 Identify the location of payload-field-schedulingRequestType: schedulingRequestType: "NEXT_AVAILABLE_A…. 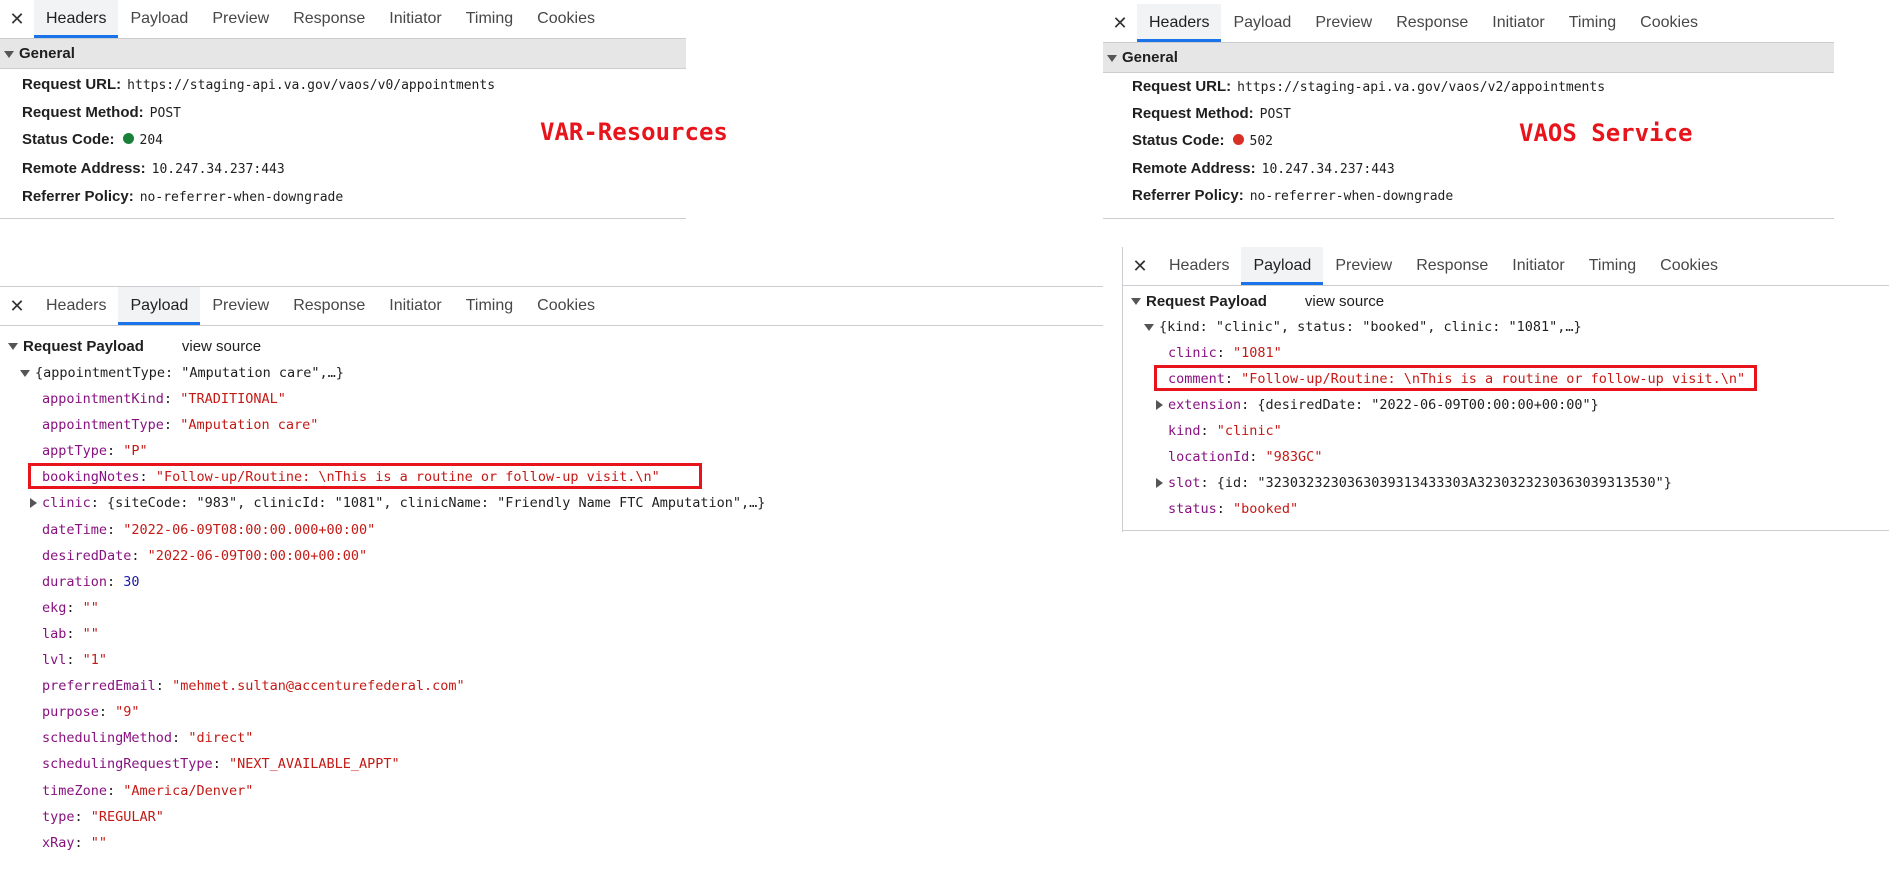
(221, 764).